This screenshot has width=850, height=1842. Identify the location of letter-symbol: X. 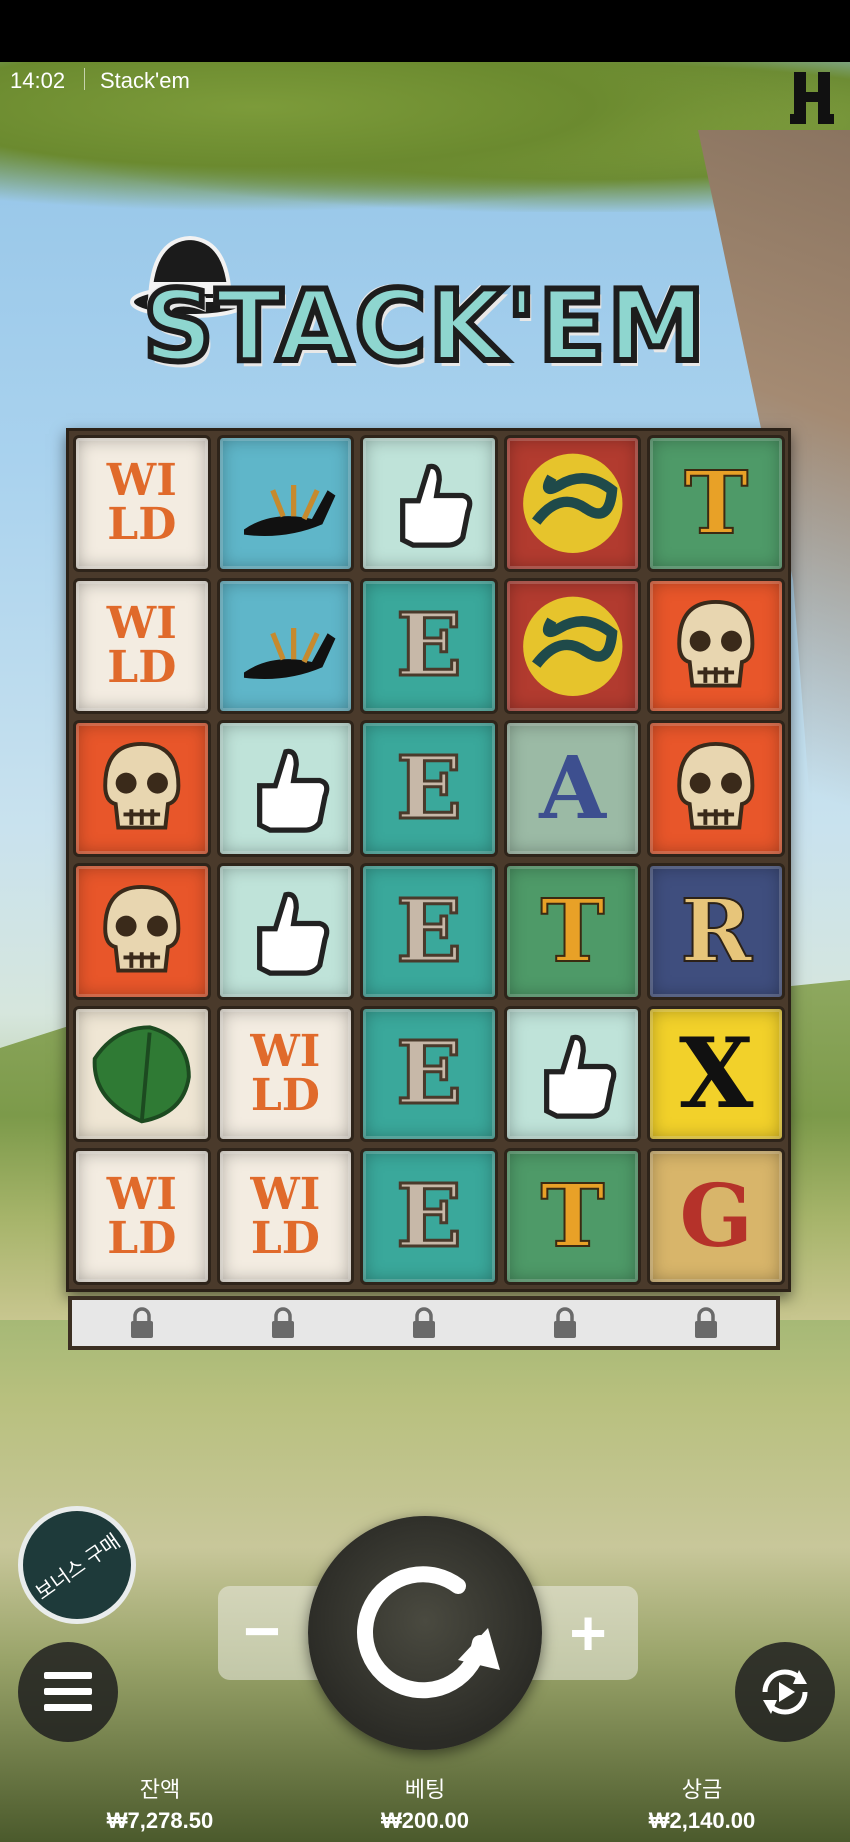
(716, 1074).